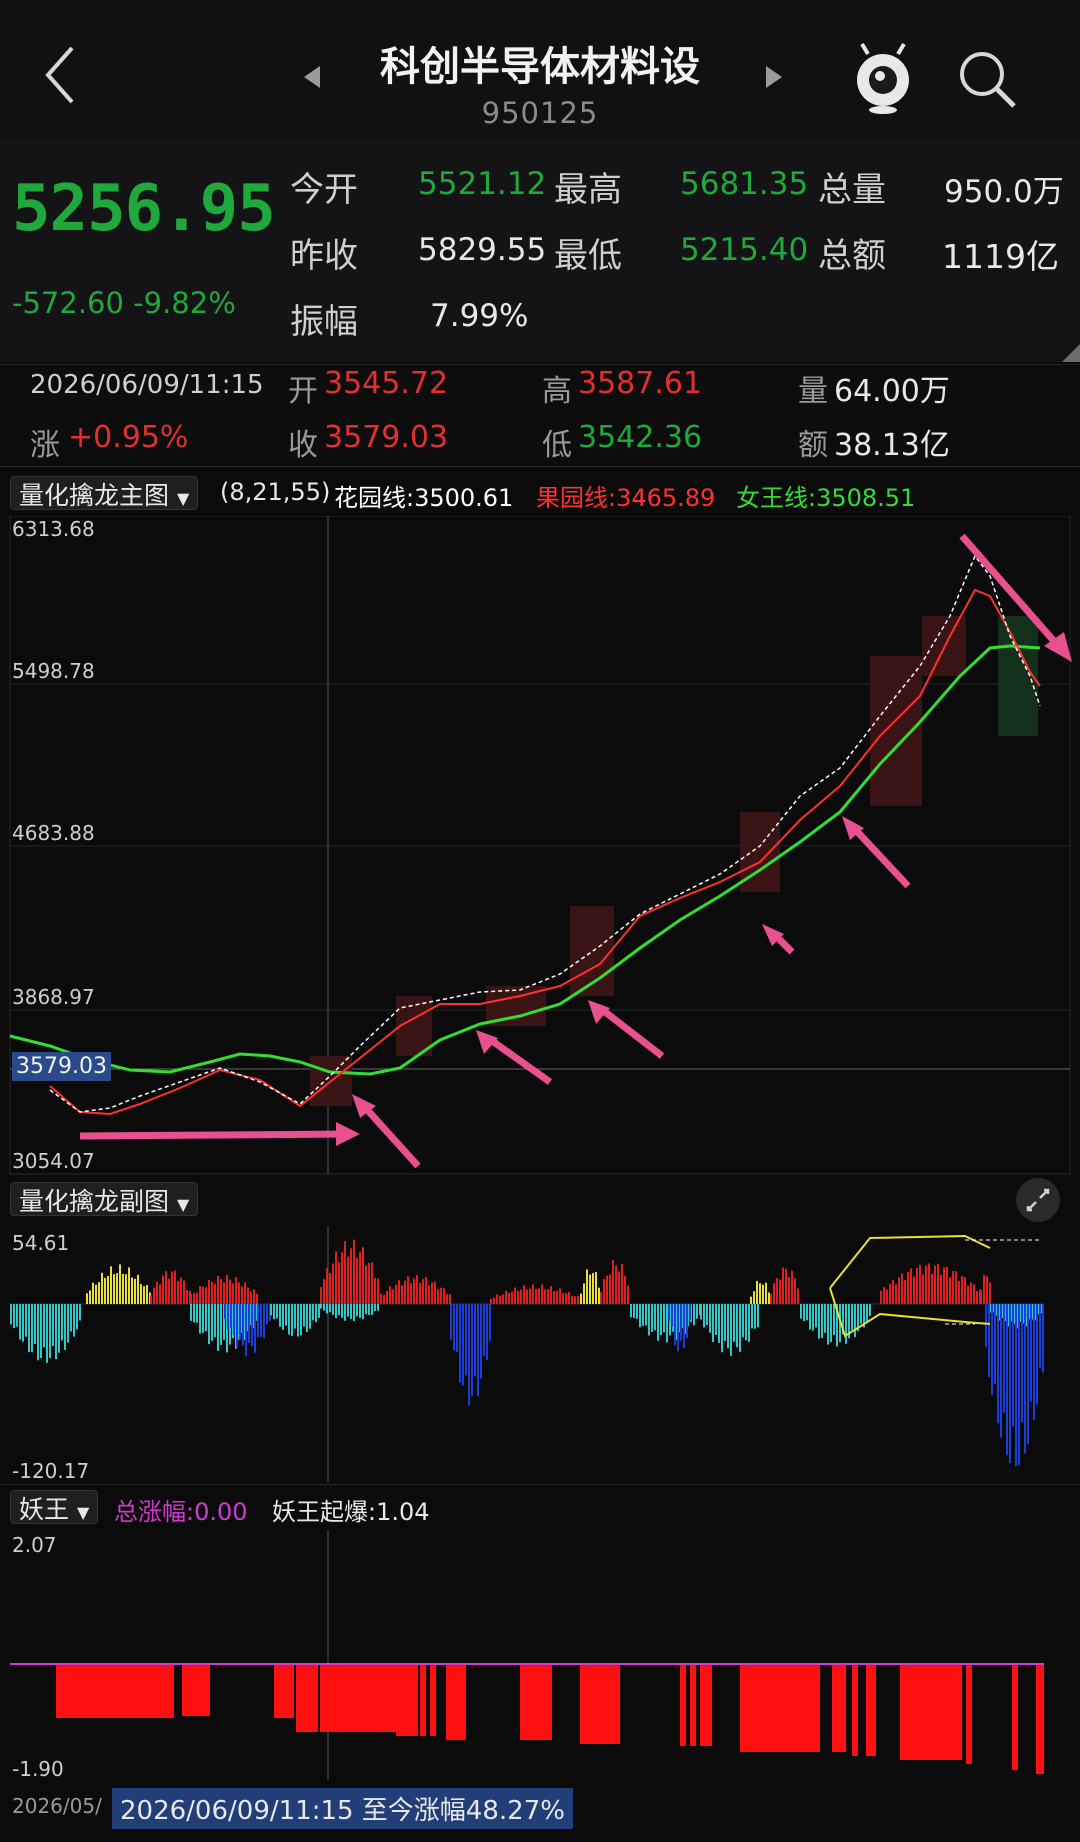  I want to click on page-title: 科创半导体材料设, so click(540, 67).